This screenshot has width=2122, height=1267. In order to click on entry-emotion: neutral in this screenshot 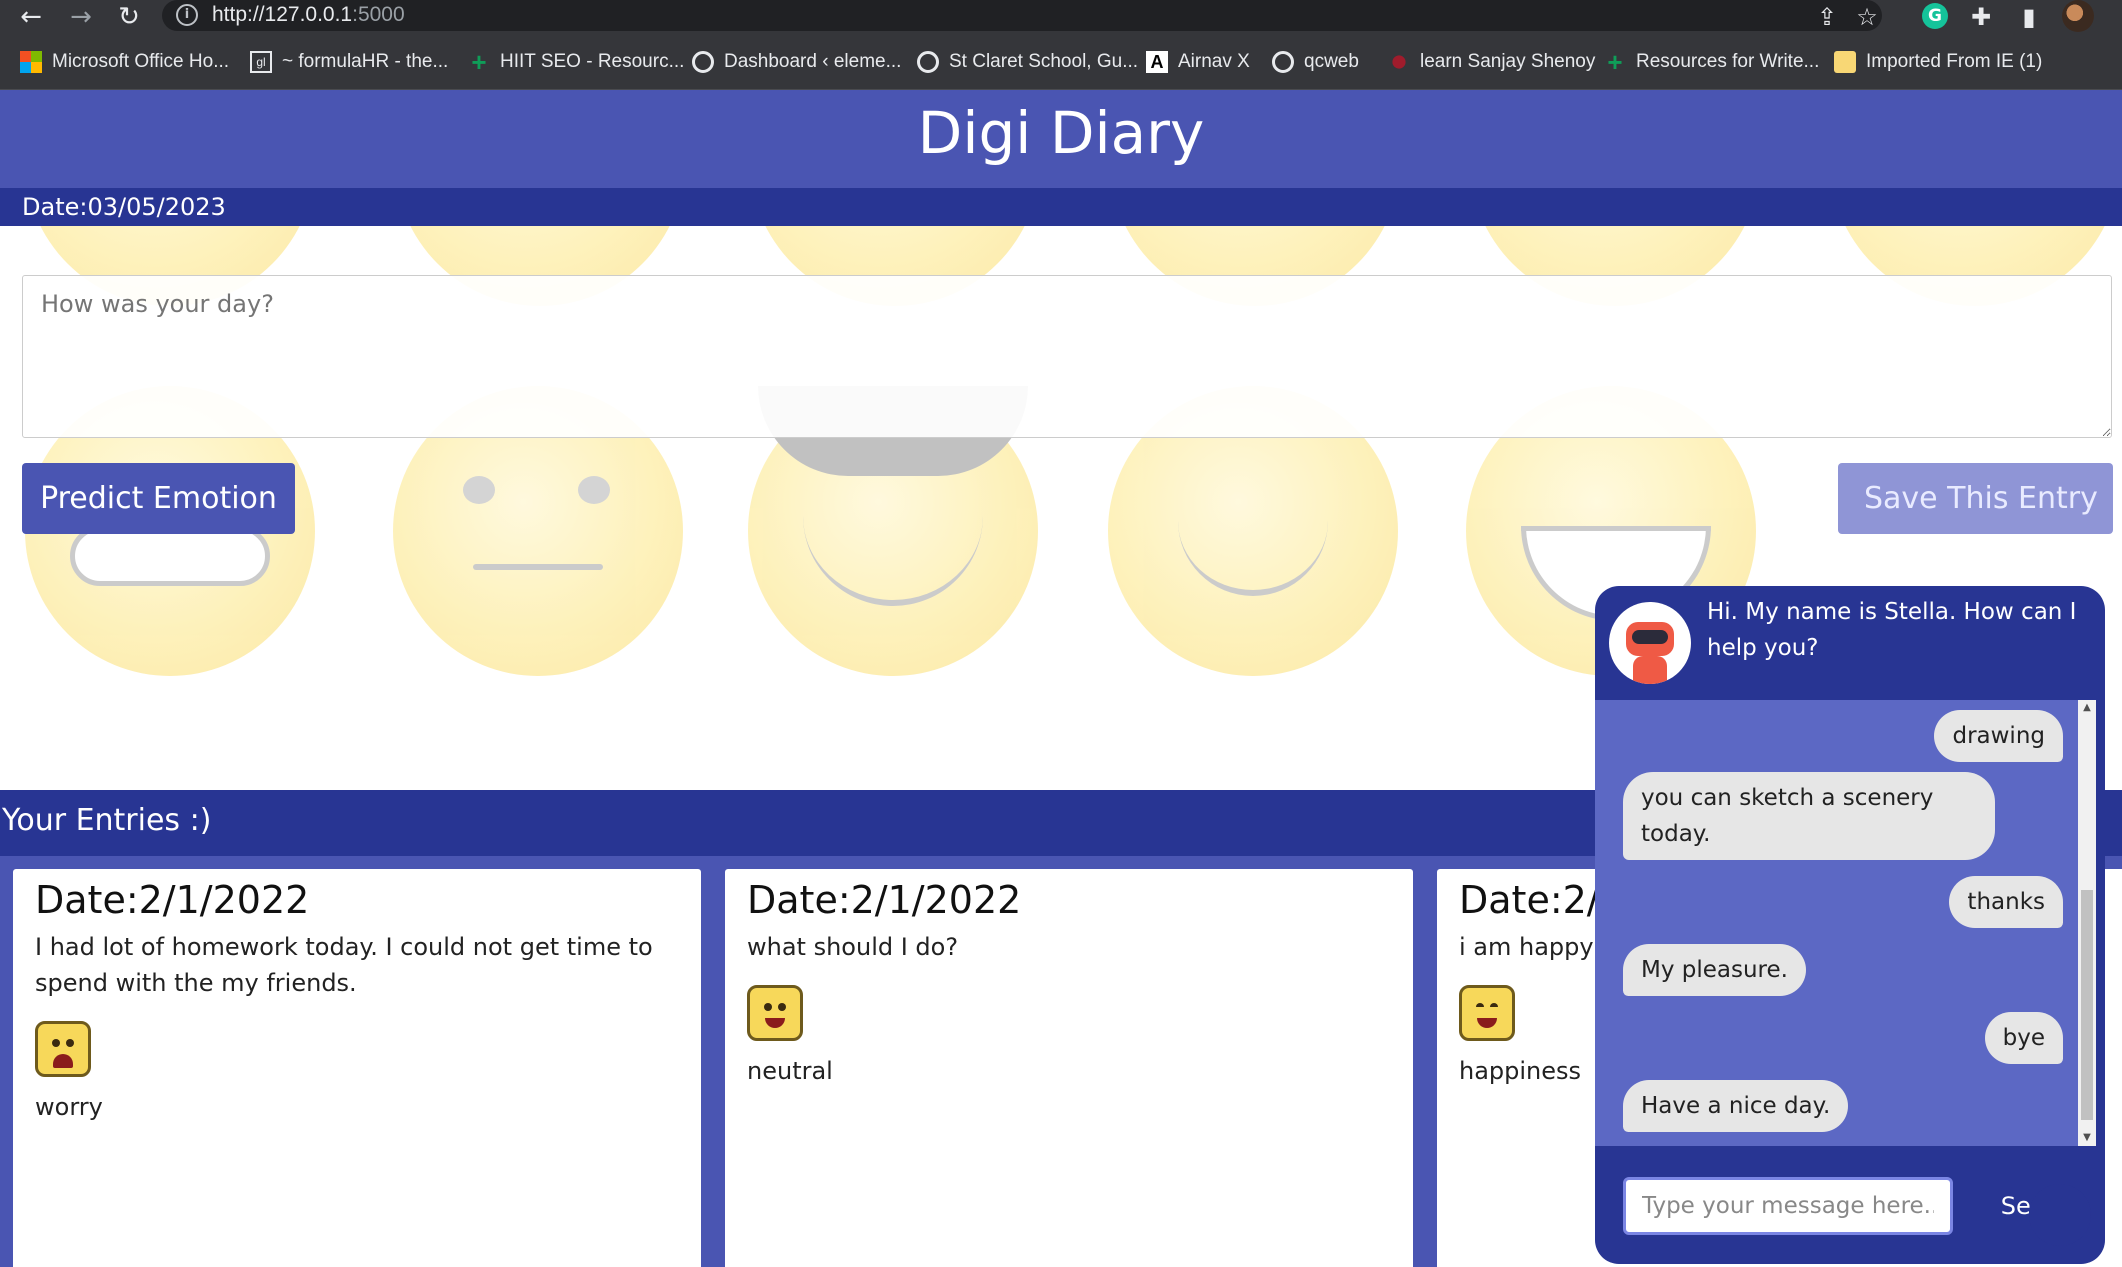, I will do `click(790, 1071)`.